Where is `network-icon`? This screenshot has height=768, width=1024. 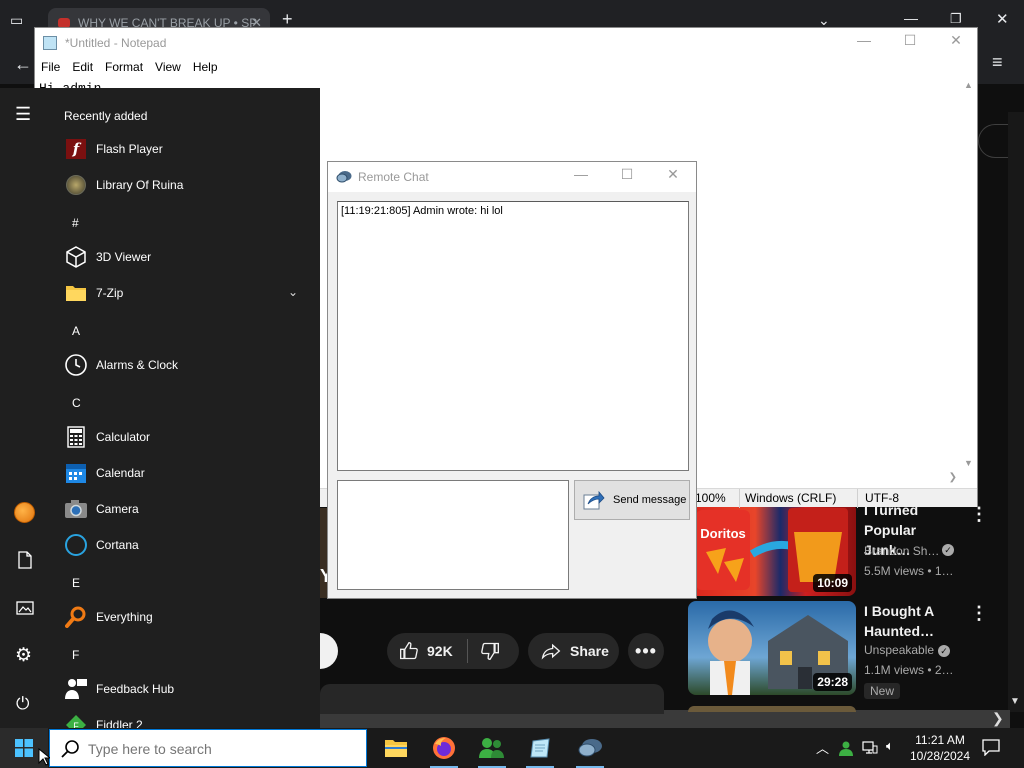 network-icon is located at coordinates (870, 748).